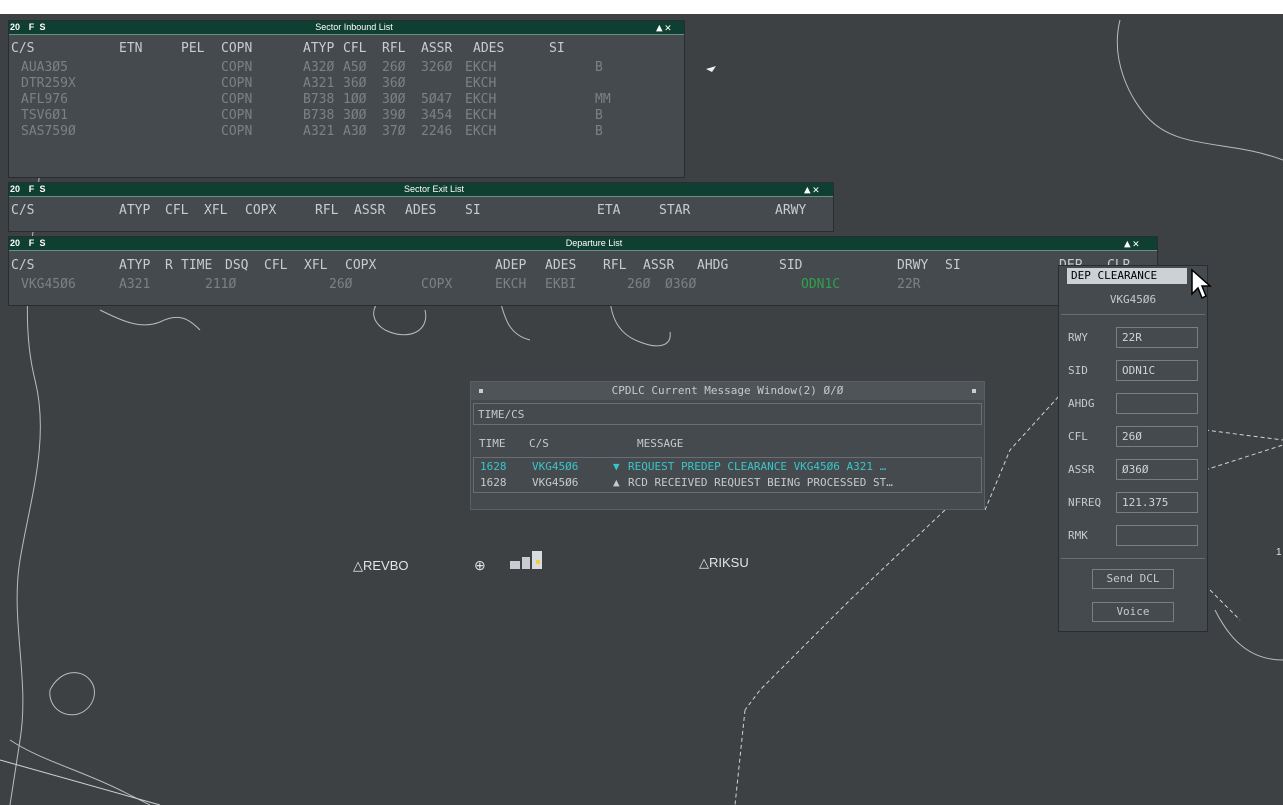  I want to click on inbound-title-bar: 20 F S Sector Inbound List ▲ ✕, so click(346, 28).